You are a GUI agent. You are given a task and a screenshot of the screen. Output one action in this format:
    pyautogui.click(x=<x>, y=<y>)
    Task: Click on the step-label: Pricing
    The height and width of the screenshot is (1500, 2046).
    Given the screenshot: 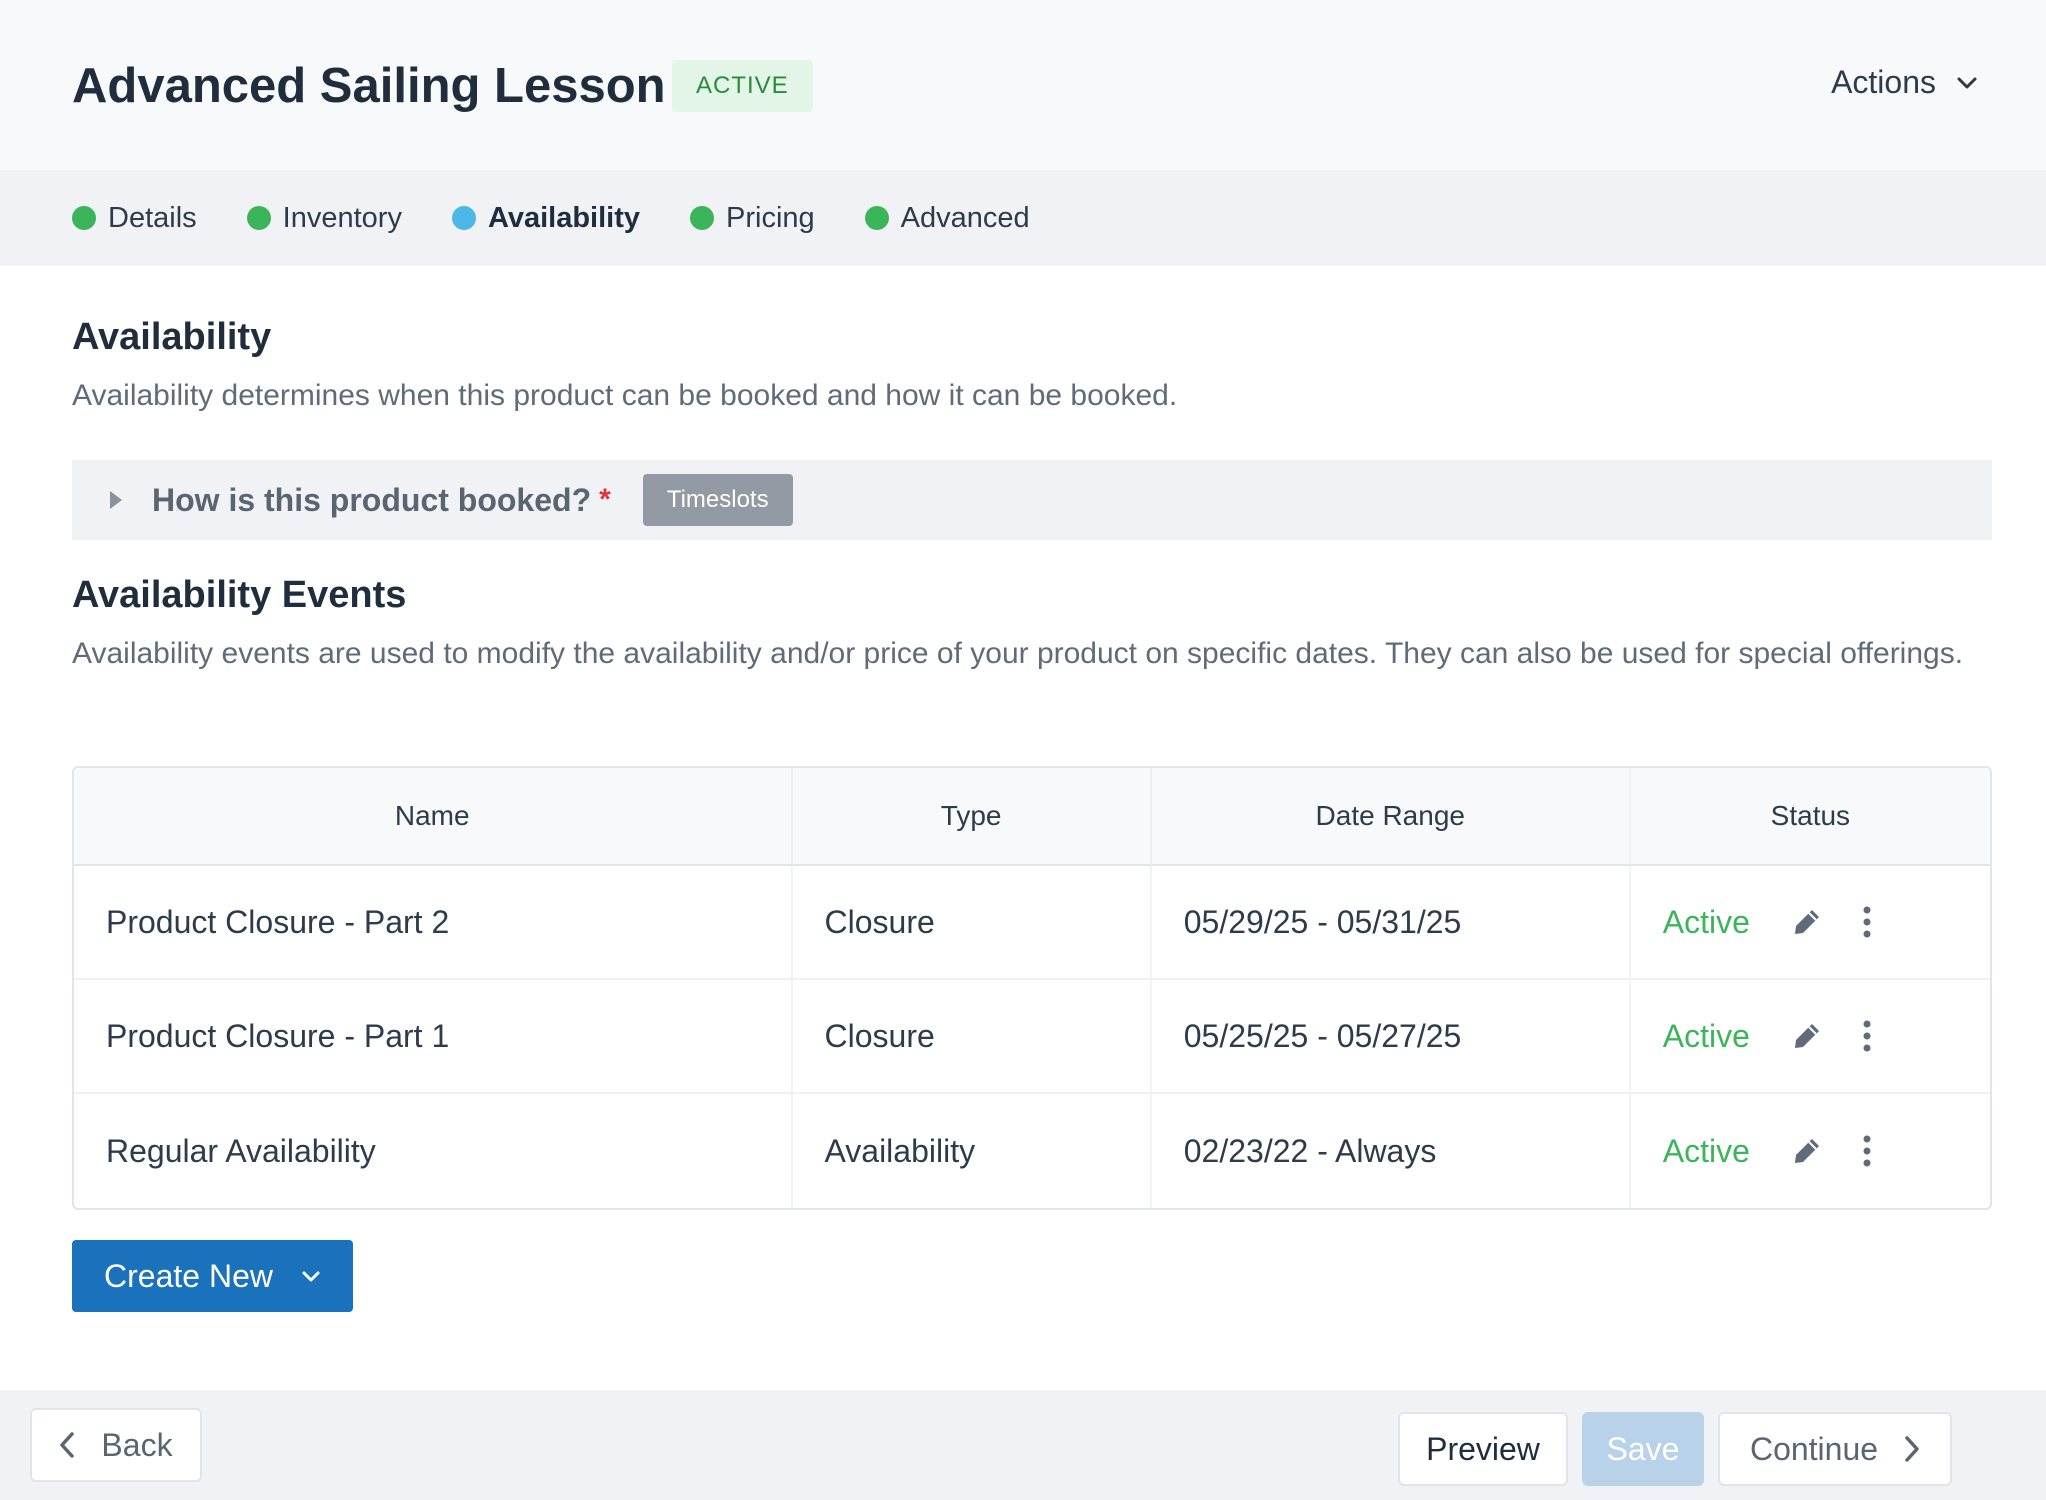 What is the action you would take?
    pyautogui.click(x=770, y=217)
    